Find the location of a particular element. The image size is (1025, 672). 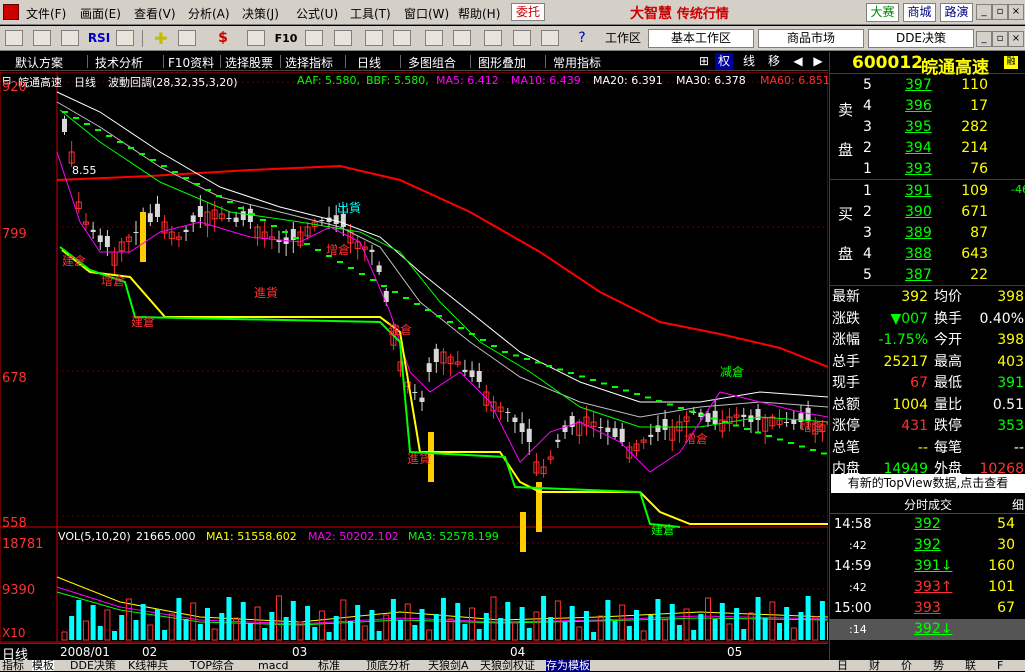

bookmark-icon is located at coordinates (374, 38).